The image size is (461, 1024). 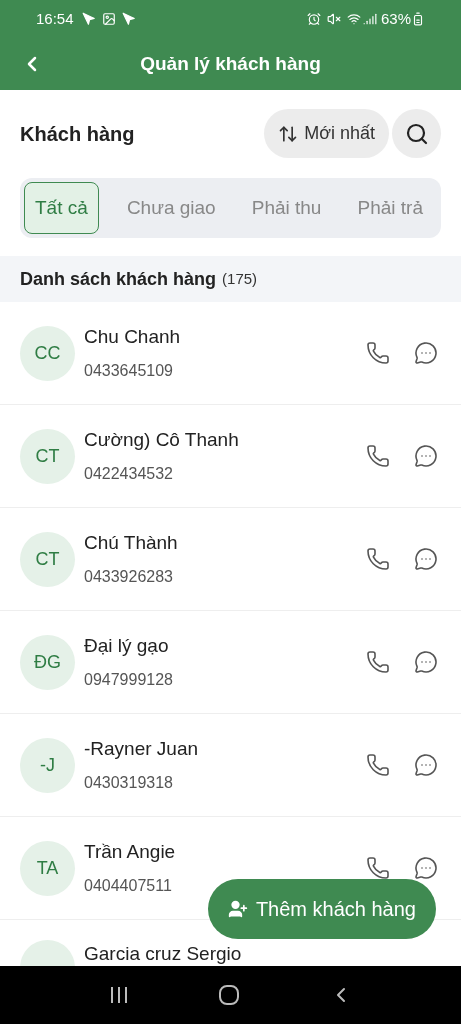 I want to click on add-person-icon, so click(x=237, y=909).